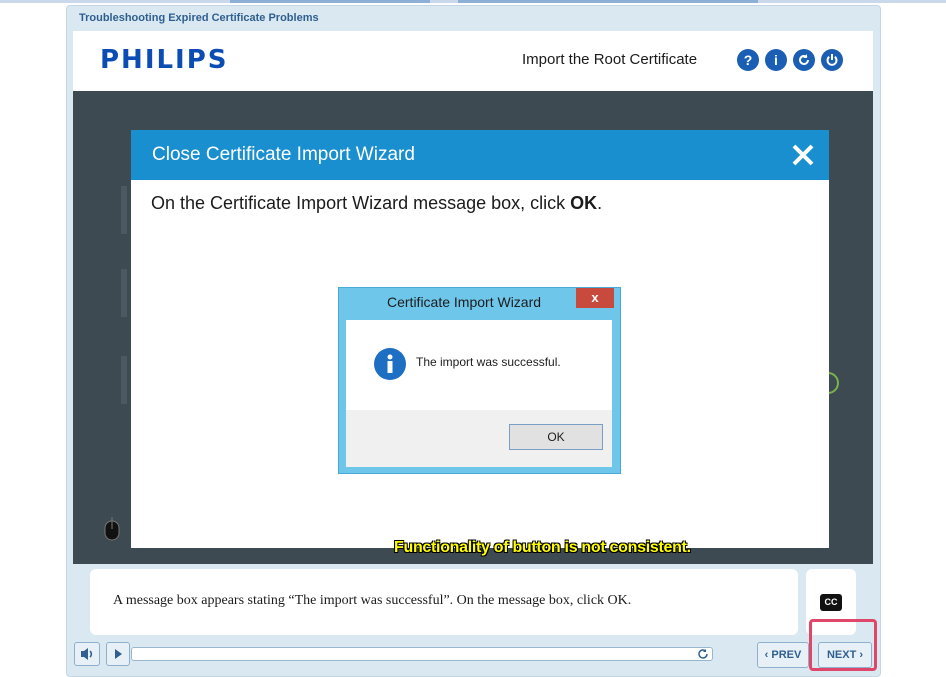  Describe the element at coordinates (766, 655) in the screenshot. I see `chevron-left-icon: ‹` at that location.